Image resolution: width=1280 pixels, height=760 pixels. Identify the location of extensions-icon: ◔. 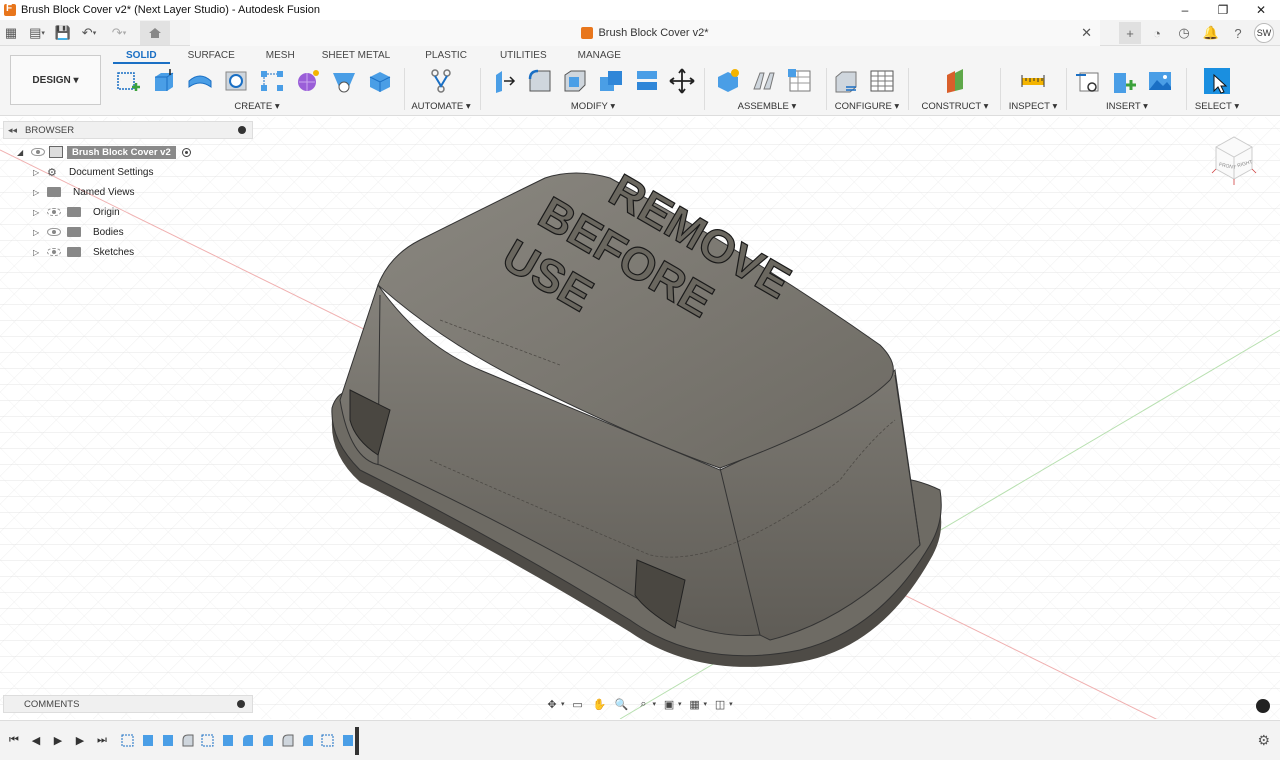
(1157, 33).